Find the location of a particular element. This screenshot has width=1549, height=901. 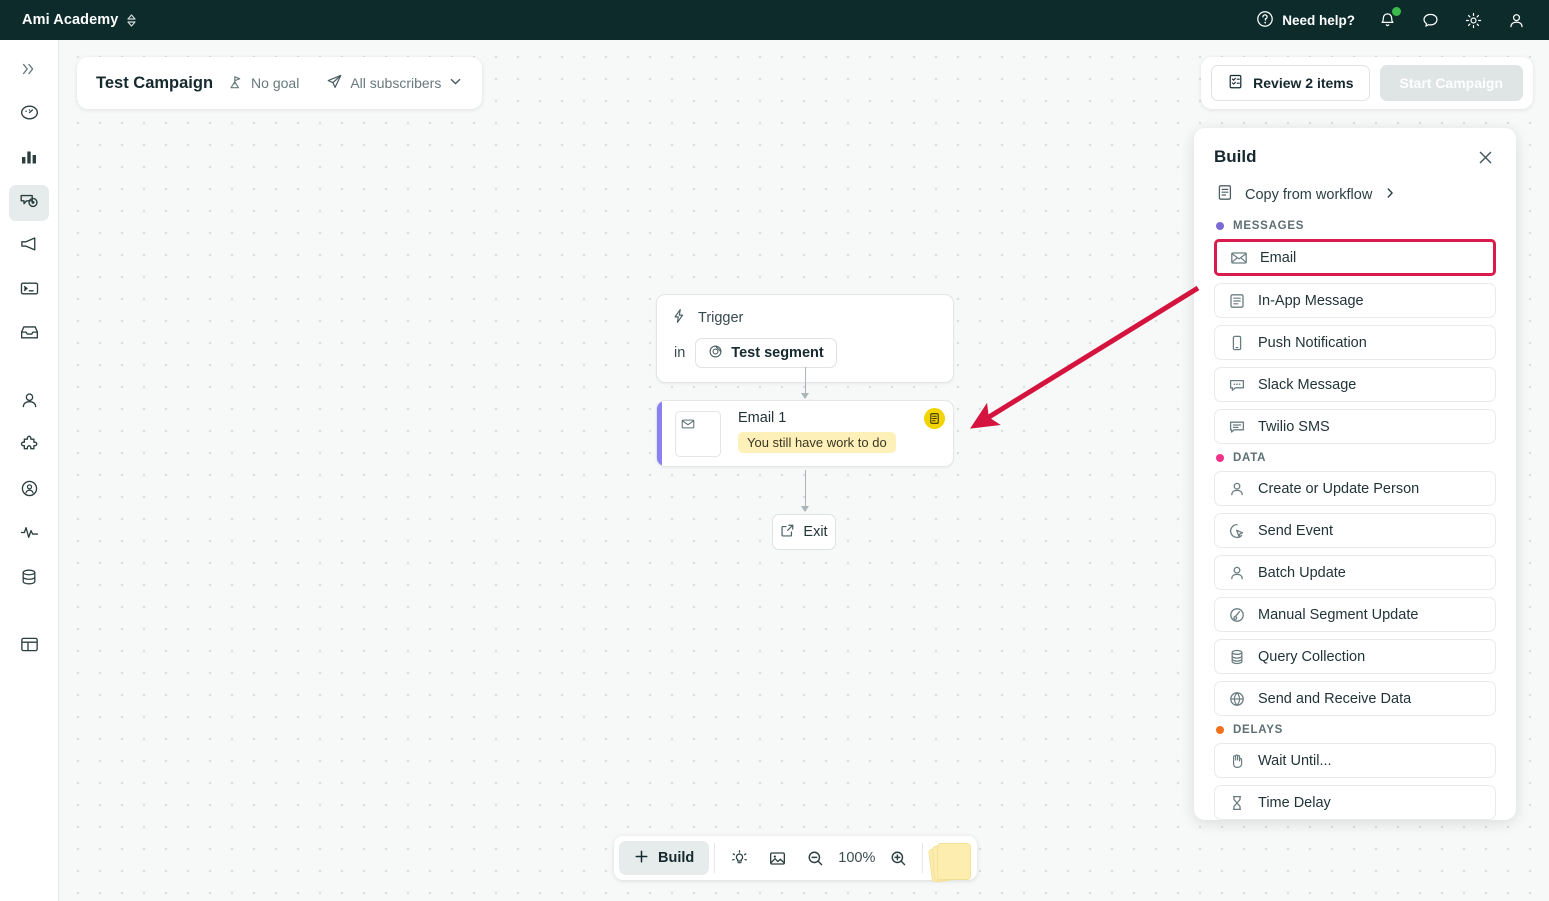

build-item-push-notification: Push Notification is located at coordinates (1355, 342).